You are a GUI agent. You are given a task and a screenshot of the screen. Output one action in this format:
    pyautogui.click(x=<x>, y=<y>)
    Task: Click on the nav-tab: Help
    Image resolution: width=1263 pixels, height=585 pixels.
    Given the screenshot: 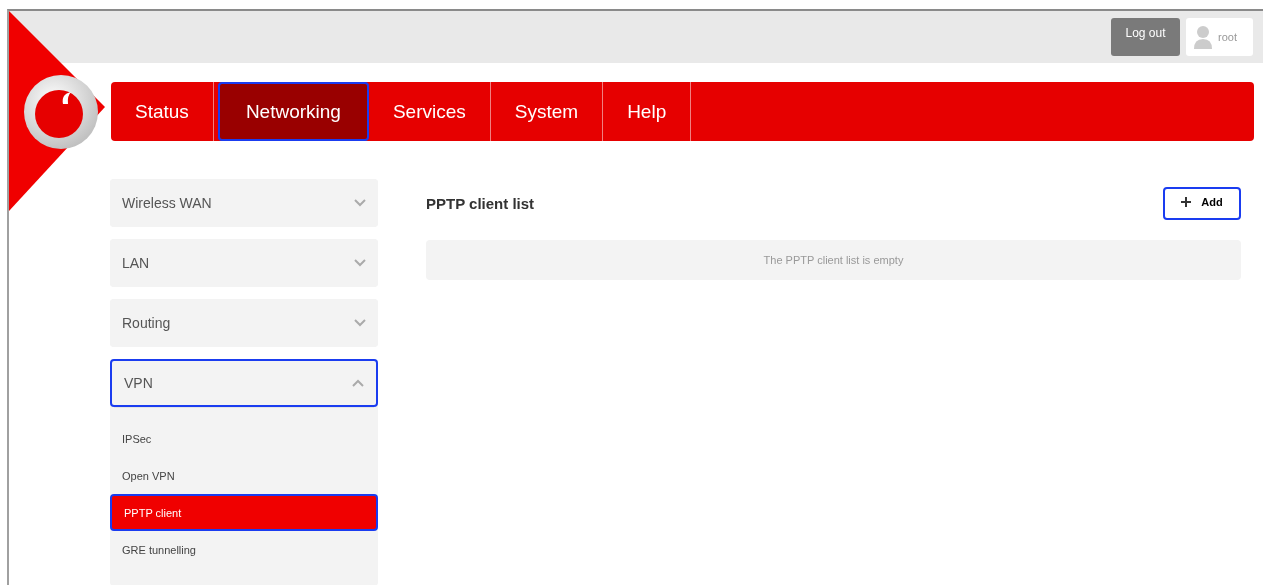 What is the action you would take?
    pyautogui.click(x=647, y=111)
    